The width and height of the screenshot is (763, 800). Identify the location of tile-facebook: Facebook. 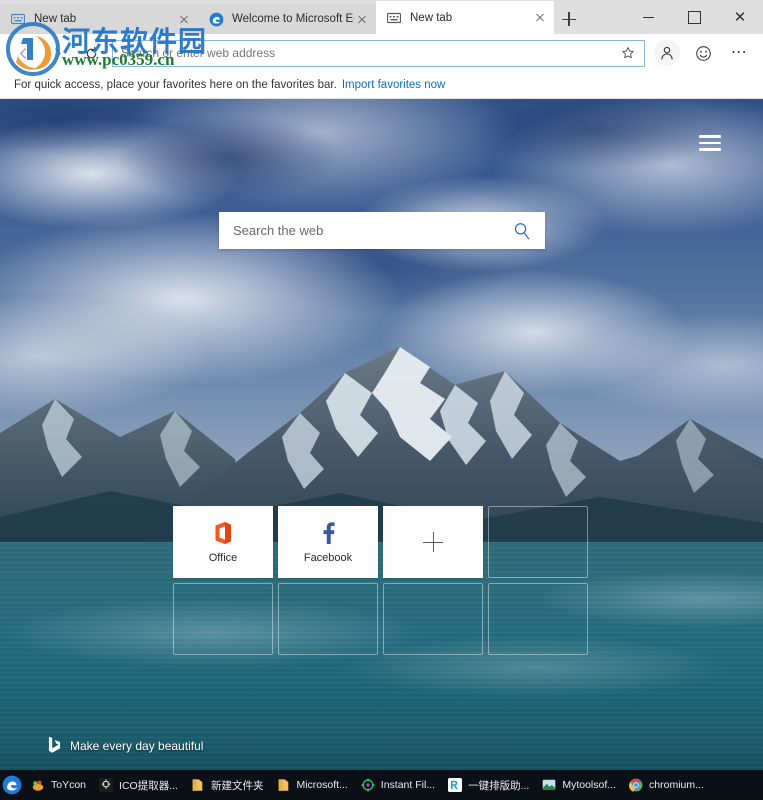
(328, 542).